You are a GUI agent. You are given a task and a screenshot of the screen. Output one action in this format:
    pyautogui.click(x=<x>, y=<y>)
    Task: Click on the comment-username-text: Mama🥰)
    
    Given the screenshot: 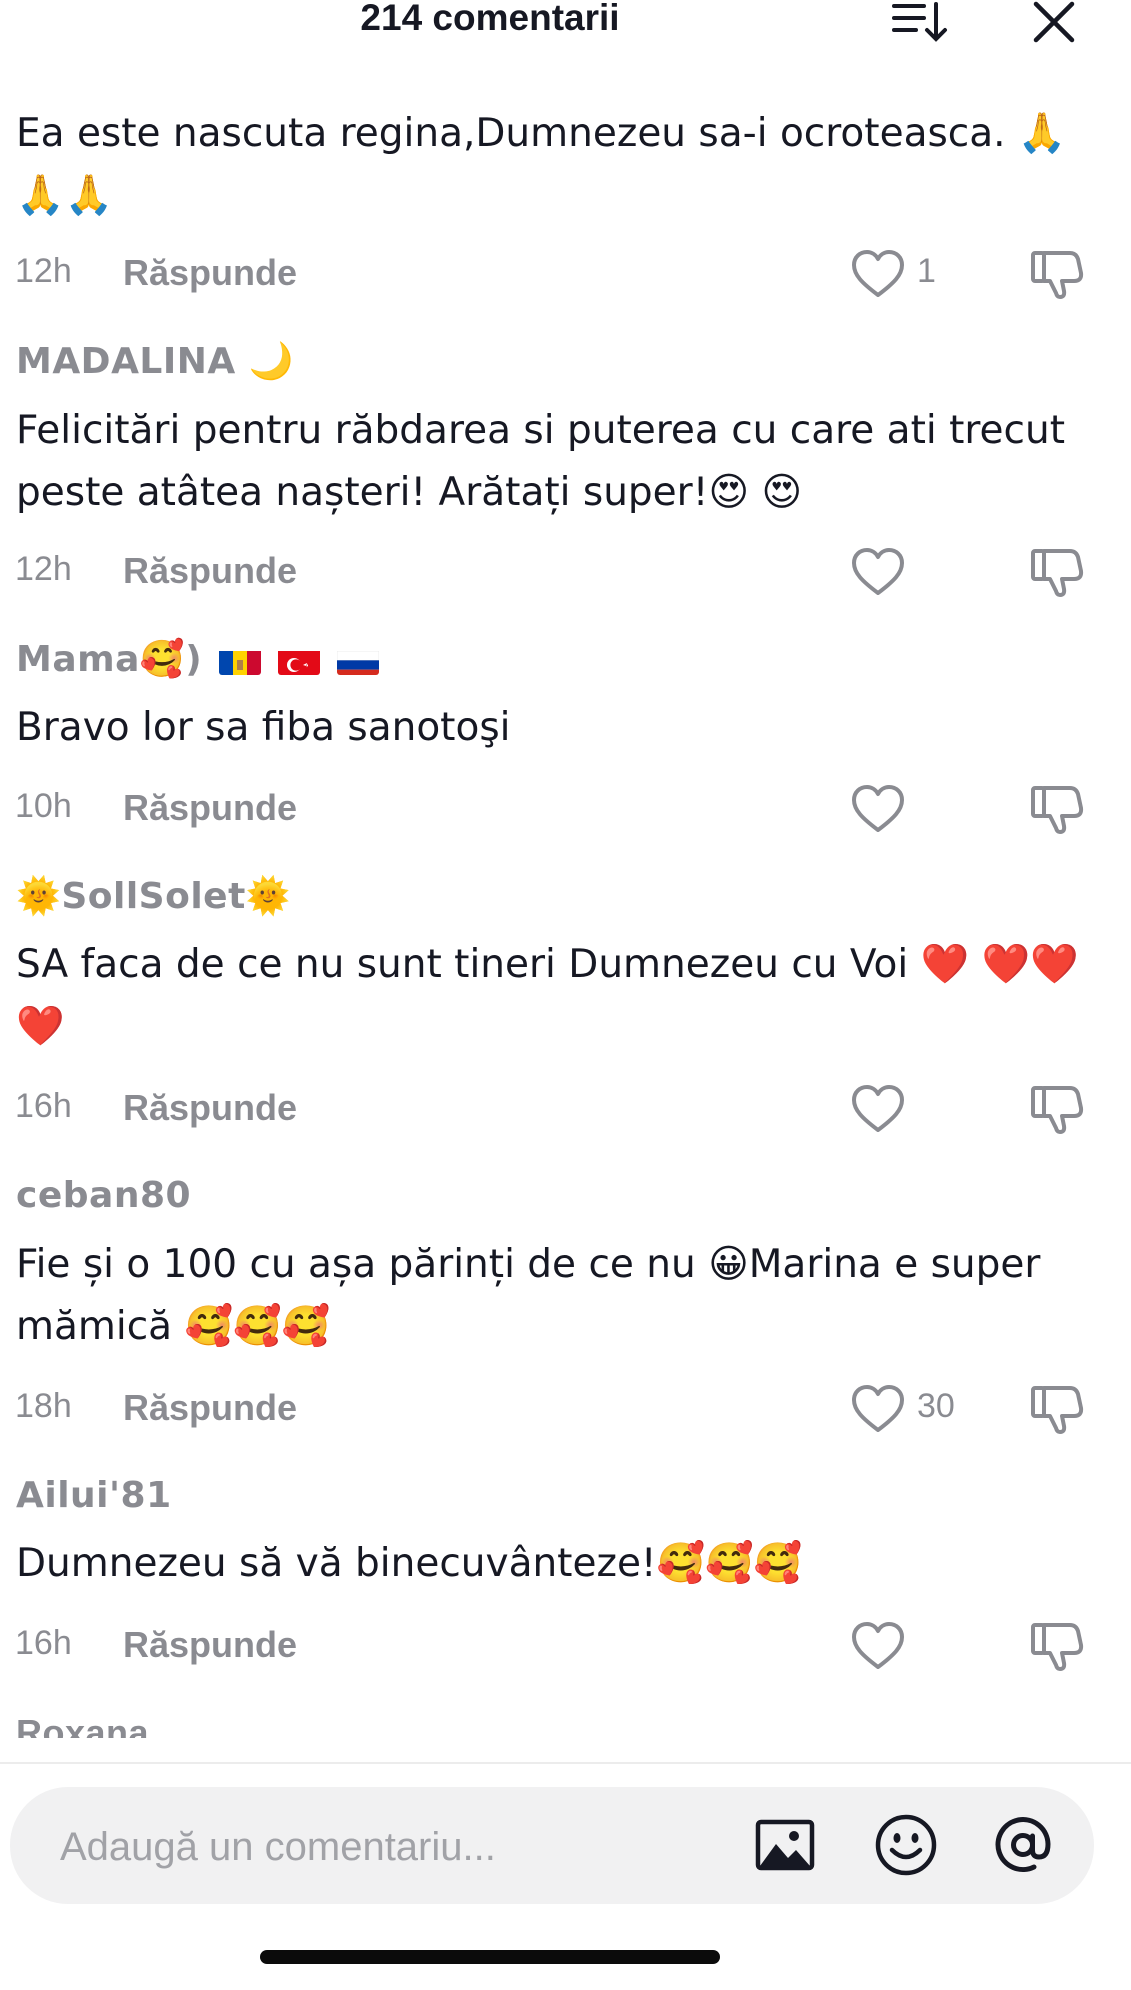 What is the action you would take?
    pyautogui.click(x=109, y=659)
    